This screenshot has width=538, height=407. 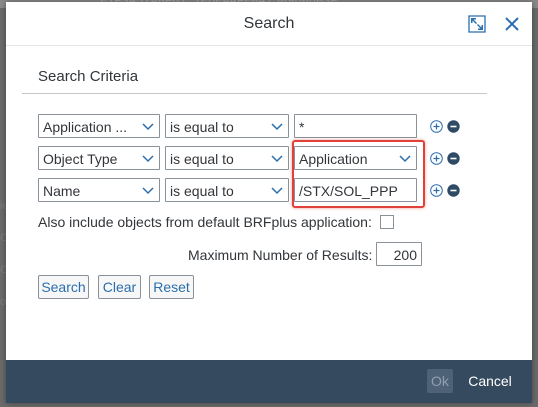 What do you see at coordinates (358, 174) in the screenshot?
I see `highlight-annotation` at bounding box center [358, 174].